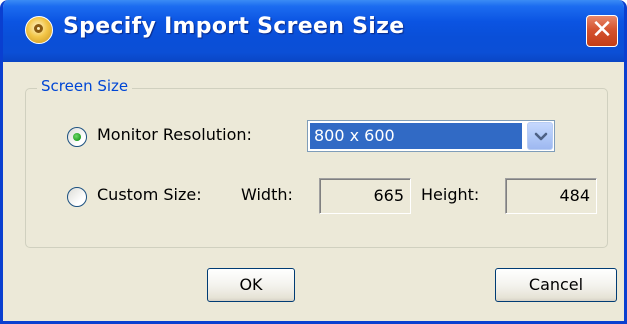 The image size is (627, 324). I want to click on dialog-title: Specify Import Screen Size, so click(234, 26).